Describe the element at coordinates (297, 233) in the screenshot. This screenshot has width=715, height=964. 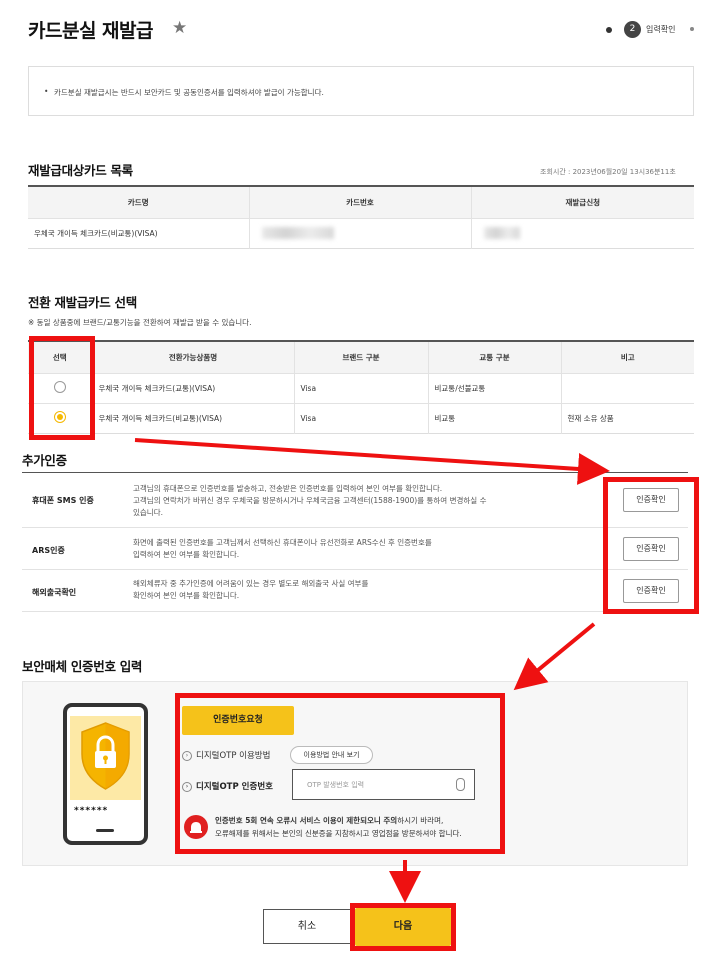
I see `masked-card-number` at that location.